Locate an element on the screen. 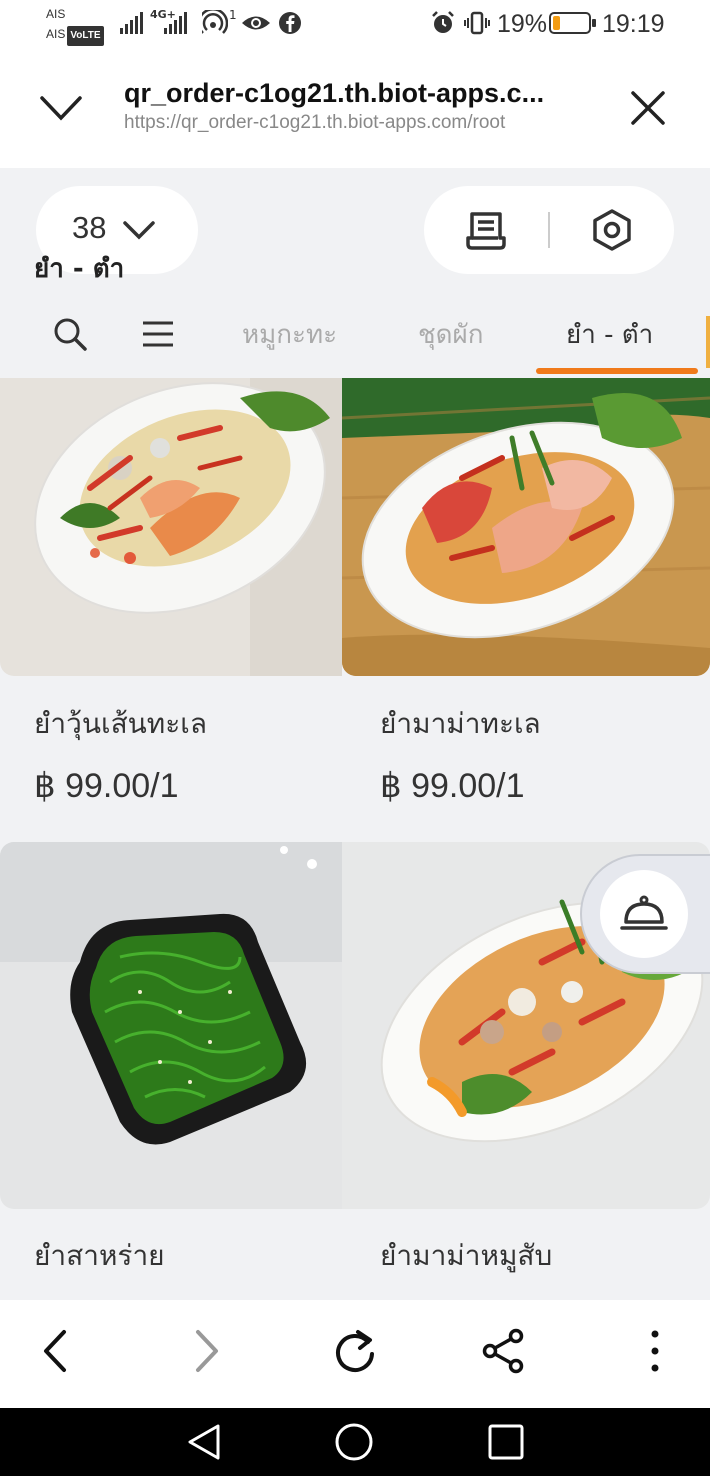 Image resolution: width=710 pixels, height=1476 pixels. divider is located at coordinates (549, 230).